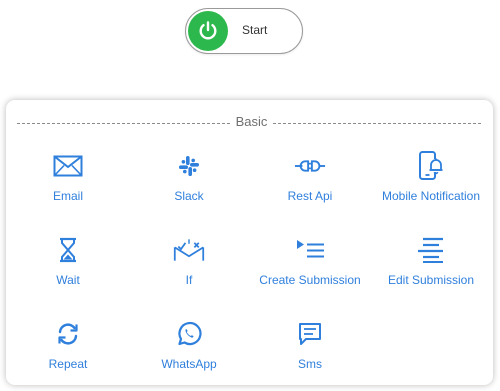 The image size is (500, 391). I want to click on tool-whatsapp: WhatsApp, so click(189, 351).